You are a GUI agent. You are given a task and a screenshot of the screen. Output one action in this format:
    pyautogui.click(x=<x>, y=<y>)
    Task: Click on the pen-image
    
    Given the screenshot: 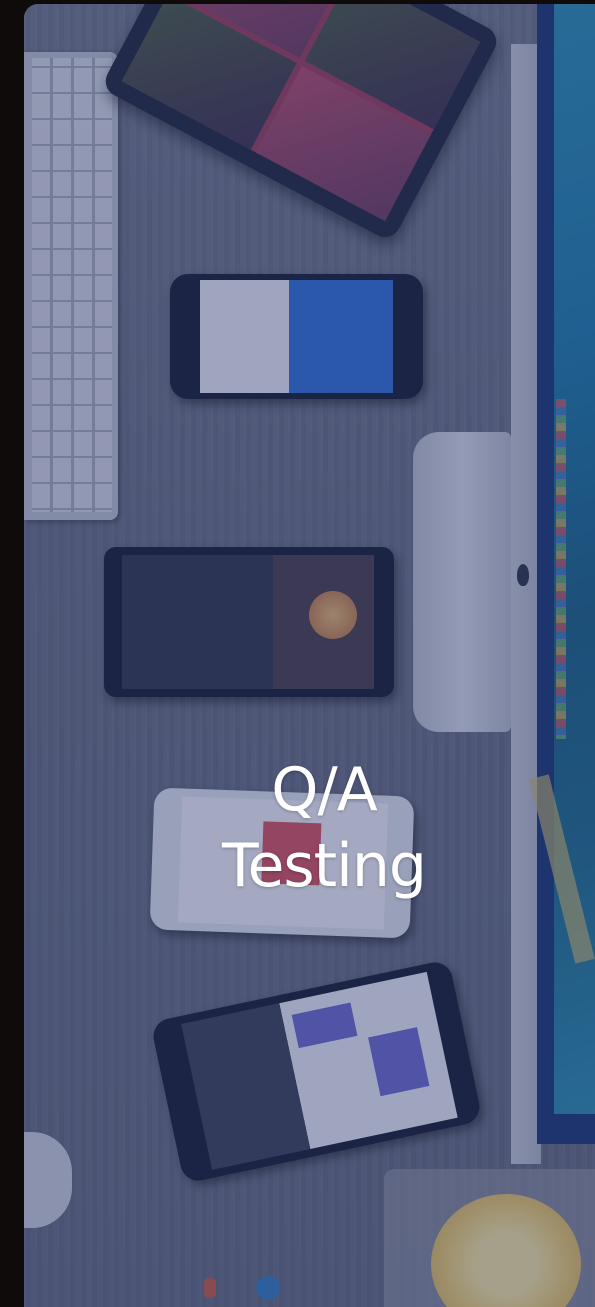 What is the action you would take?
    pyautogui.click(x=268, y=1288)
    